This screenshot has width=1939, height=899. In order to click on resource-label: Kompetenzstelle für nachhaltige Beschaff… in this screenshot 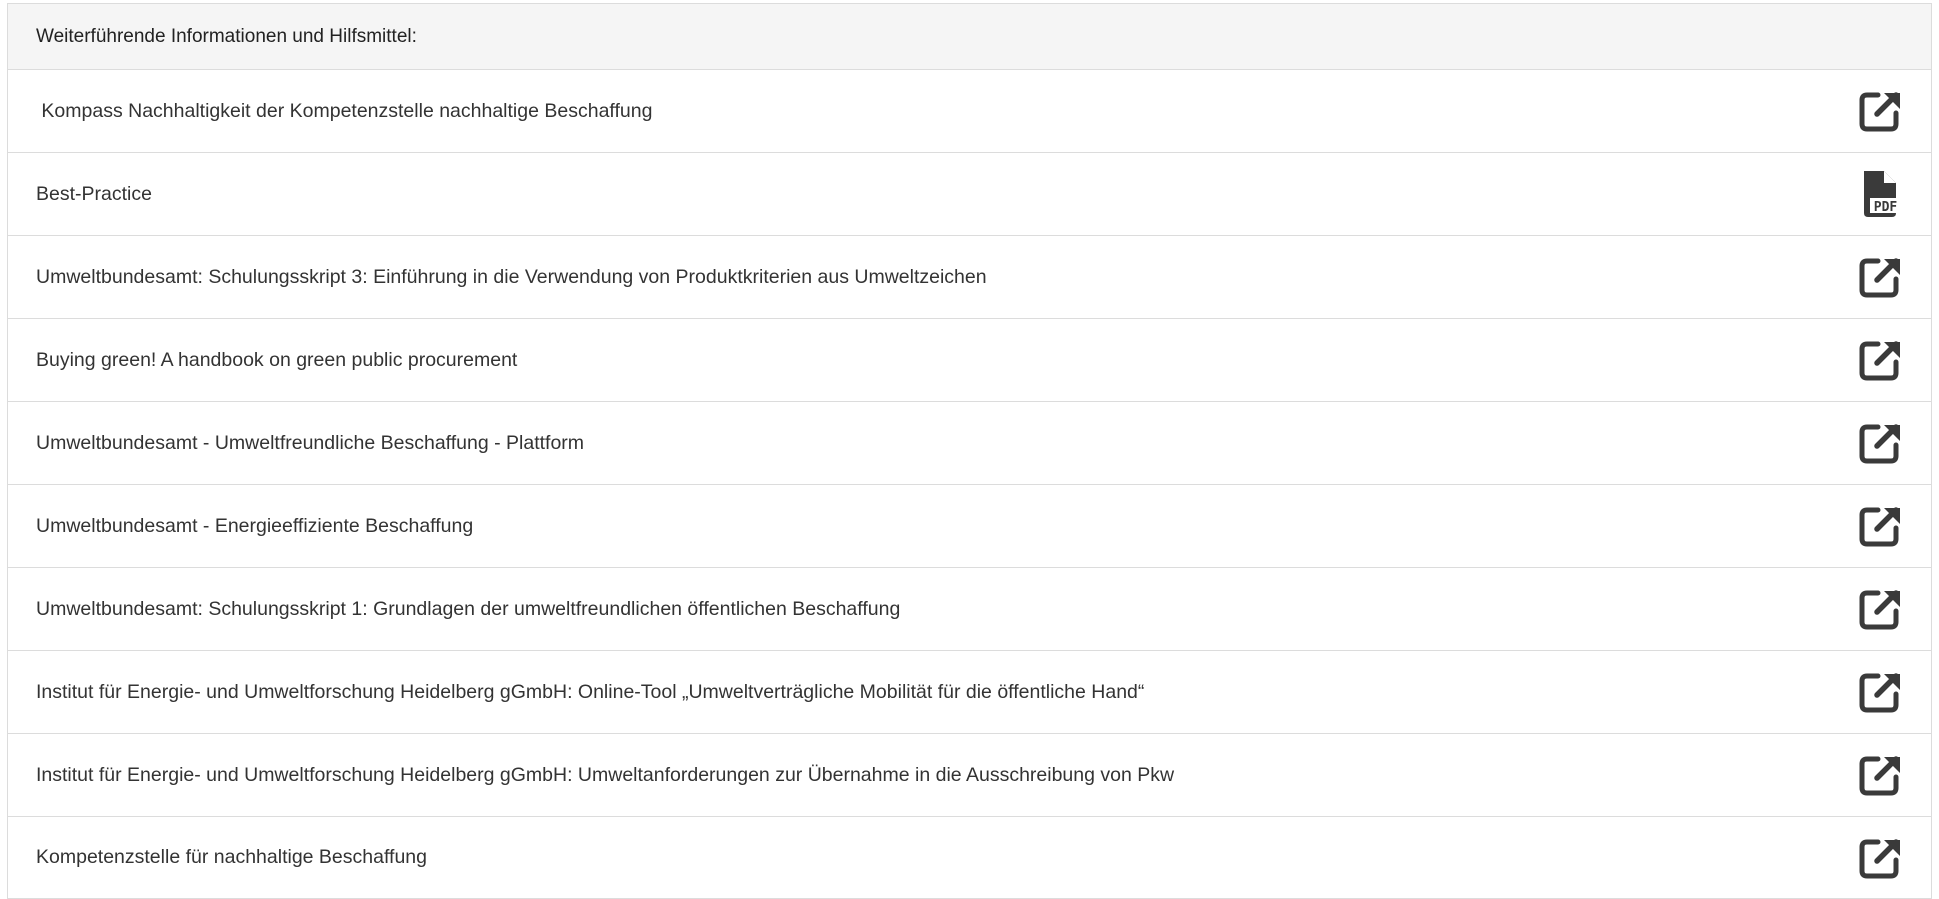, I will do `click(231, 857)`.